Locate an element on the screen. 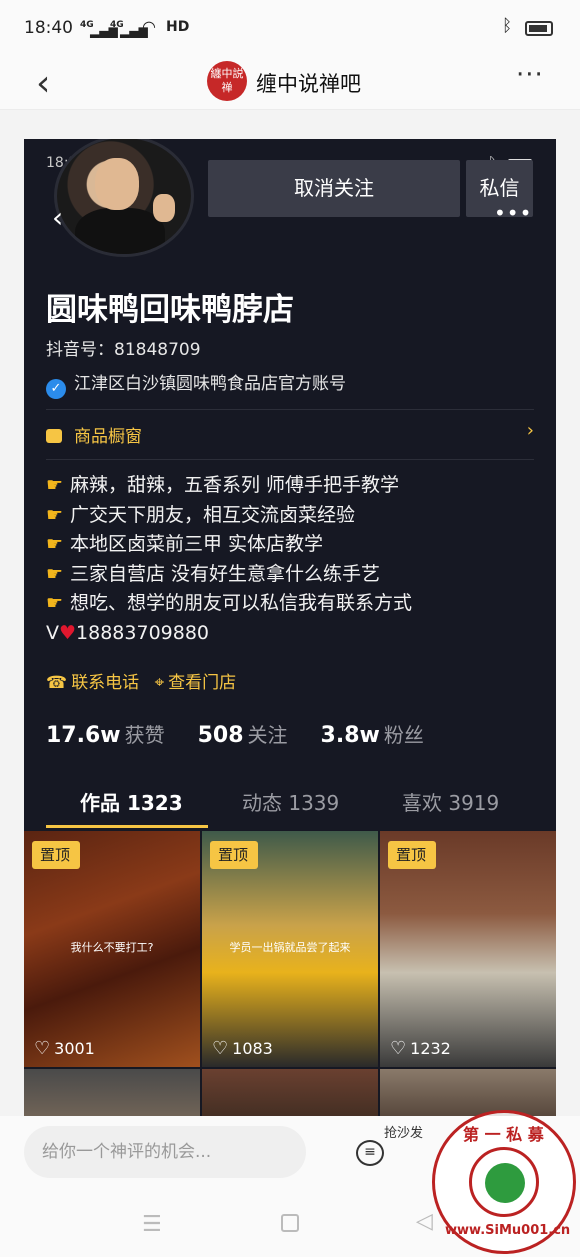 This screenshot has height=1257, width=580. phone-icon: ☎ is located at coordinates (57, 683).